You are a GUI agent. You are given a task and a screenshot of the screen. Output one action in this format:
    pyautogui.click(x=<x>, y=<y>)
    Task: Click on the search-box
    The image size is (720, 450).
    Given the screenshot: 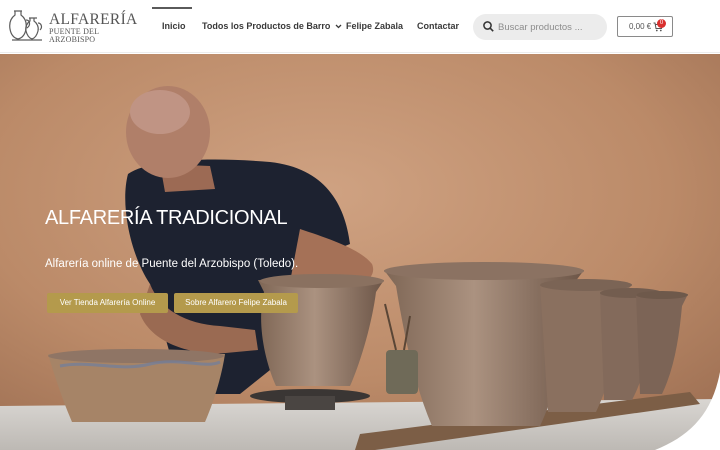 What is the action you would take?
    pyautogui.click(x=540, y=27)
    